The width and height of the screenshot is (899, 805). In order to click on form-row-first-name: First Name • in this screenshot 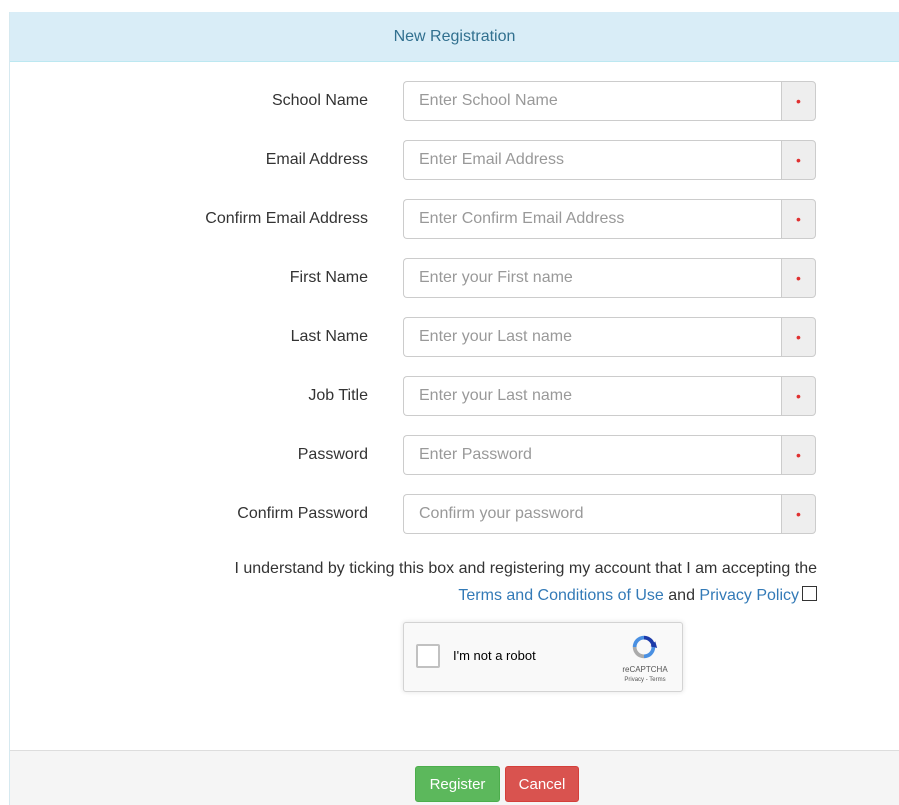, I will do `click(454, 278)`.